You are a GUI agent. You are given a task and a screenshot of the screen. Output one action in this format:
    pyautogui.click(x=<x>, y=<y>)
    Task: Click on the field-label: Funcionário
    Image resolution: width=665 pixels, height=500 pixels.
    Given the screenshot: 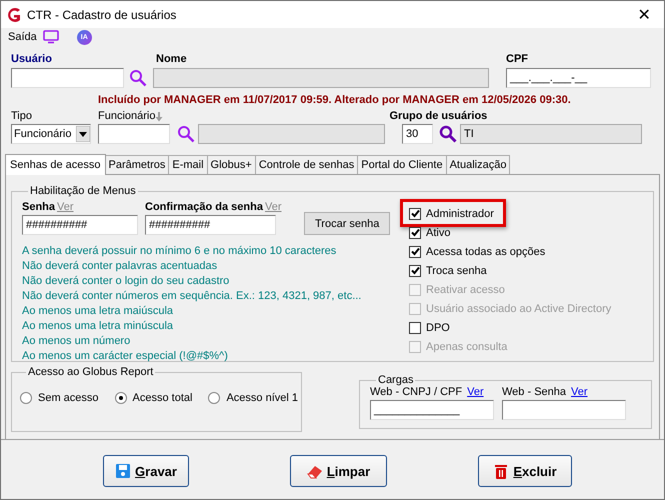 What is the action you would take?
    pyautogui.click(x=127, y=116)
    